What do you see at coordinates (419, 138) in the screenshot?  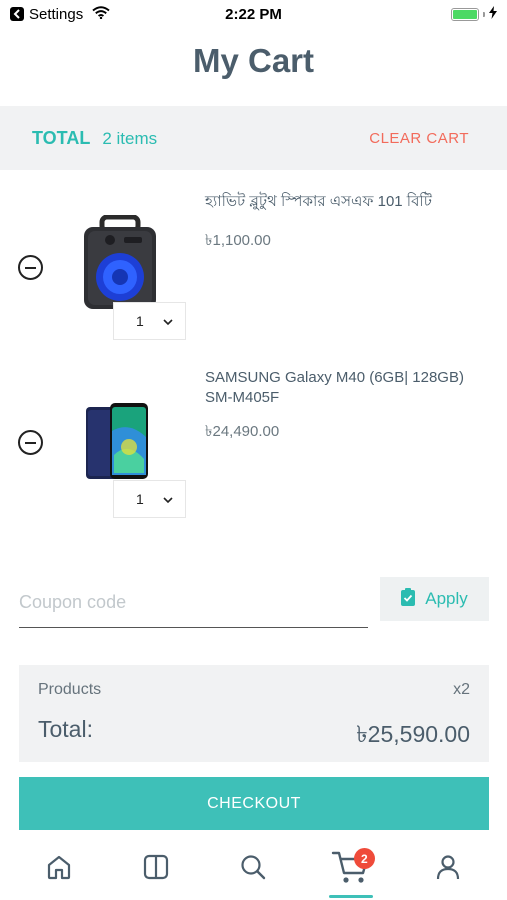 I see `clear-cart-button: CLEAR CART` at bounding box center [419, 138].